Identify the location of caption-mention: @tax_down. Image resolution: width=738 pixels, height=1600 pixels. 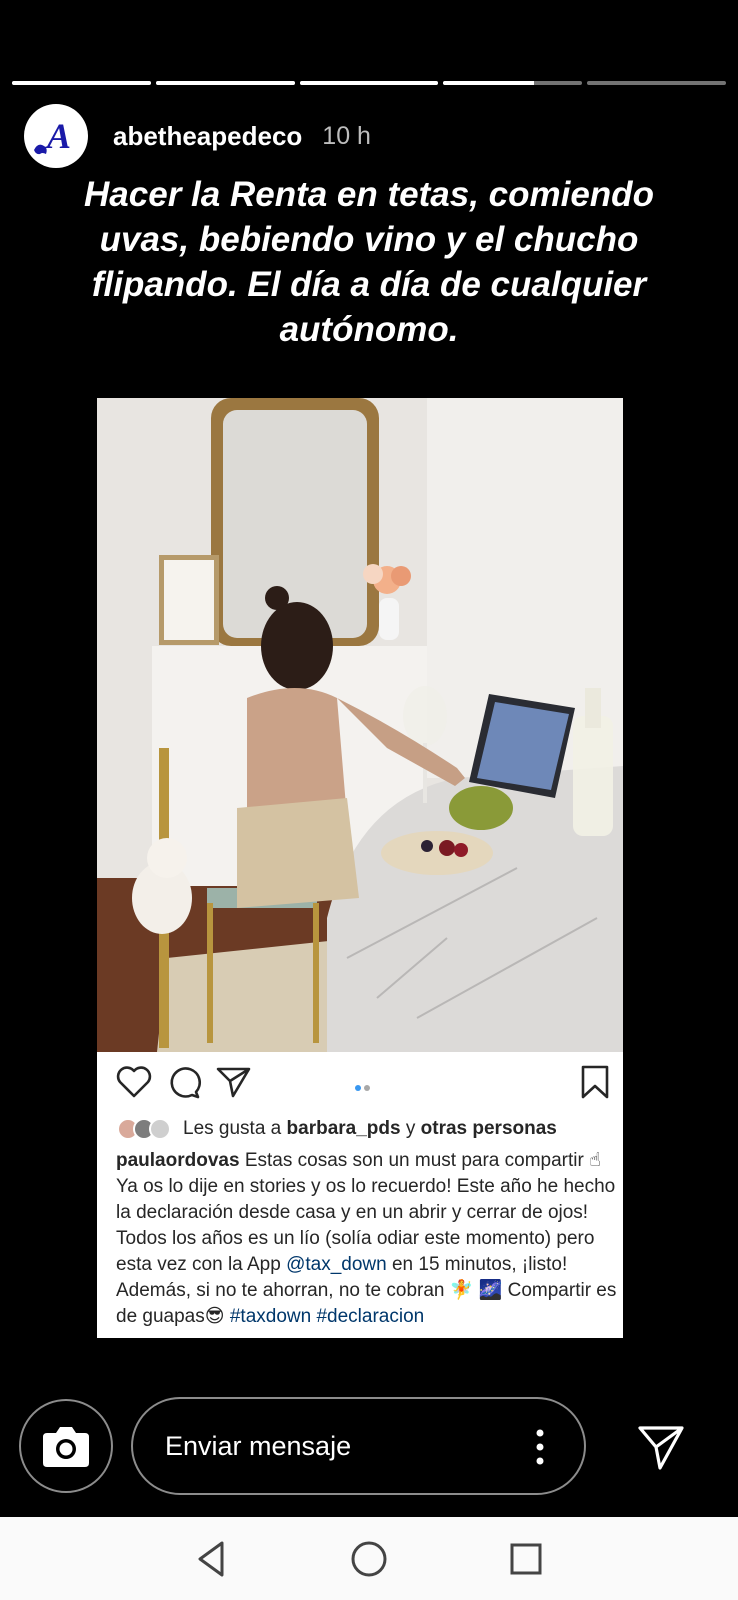
(336, 1264).